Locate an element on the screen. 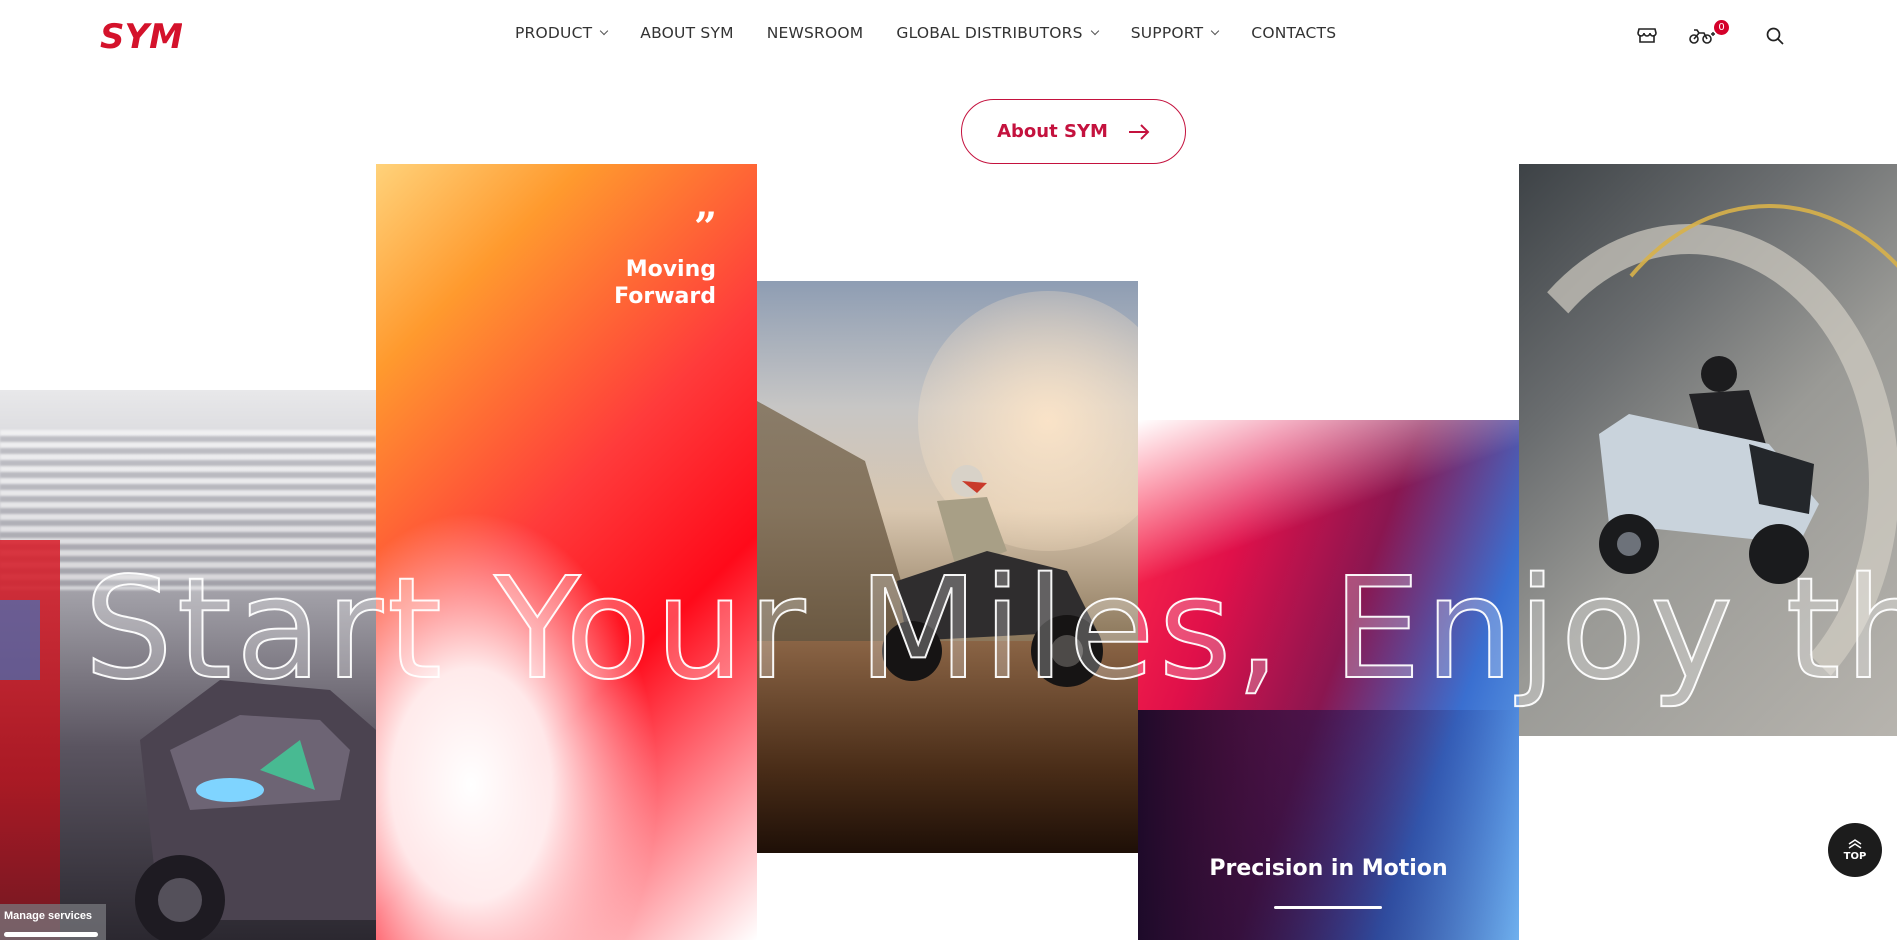  nav-item-label: SUPPORT is located at coordinates (1167, 33).